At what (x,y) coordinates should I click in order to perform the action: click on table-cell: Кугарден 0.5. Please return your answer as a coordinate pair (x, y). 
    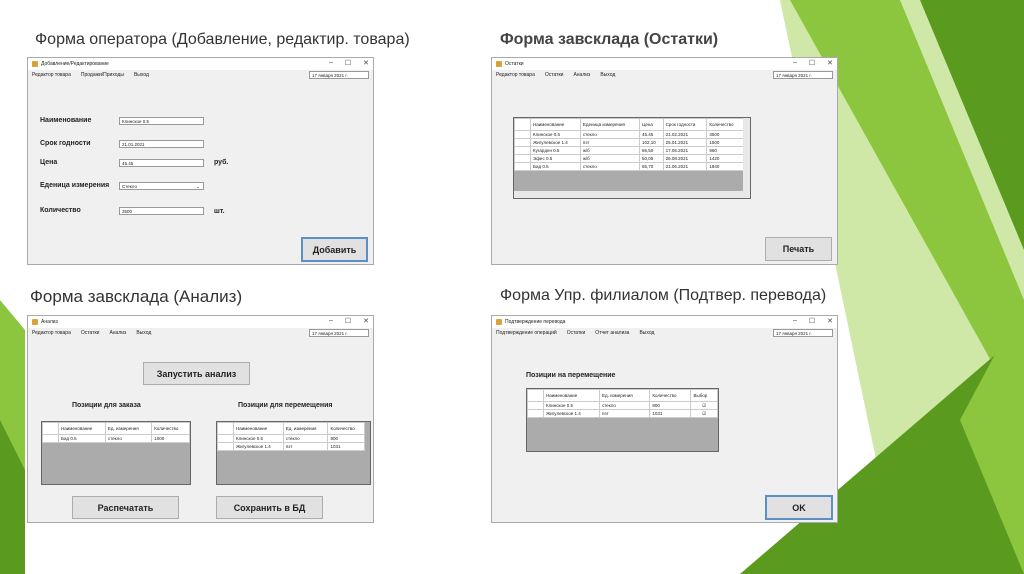
    Looking at the image, I should click on (555, 150).